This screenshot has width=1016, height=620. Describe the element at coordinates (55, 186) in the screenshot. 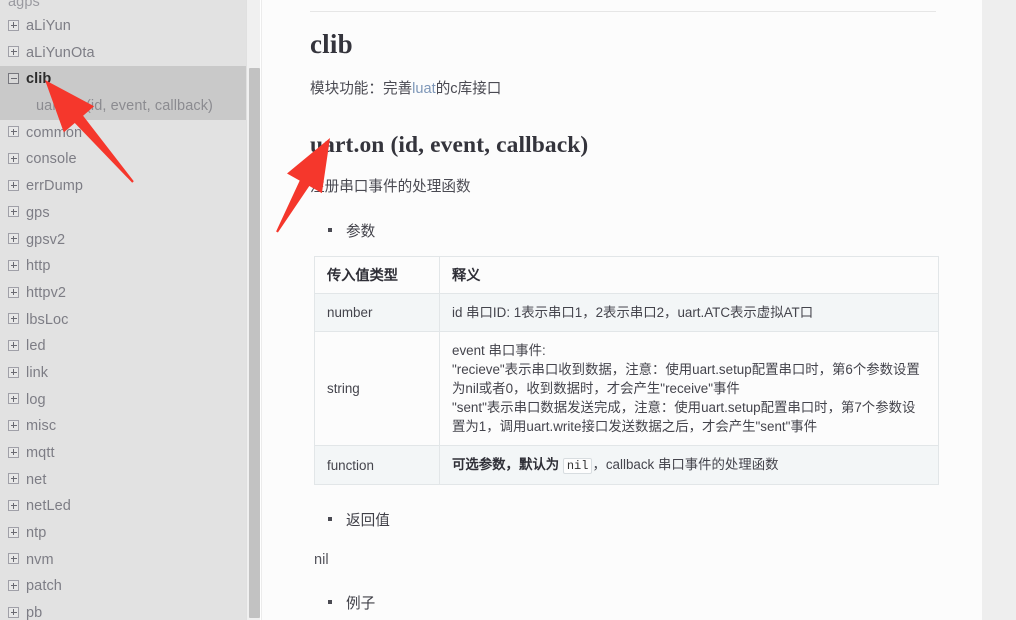

I see `sidebar-item-label: errDump` at that location.